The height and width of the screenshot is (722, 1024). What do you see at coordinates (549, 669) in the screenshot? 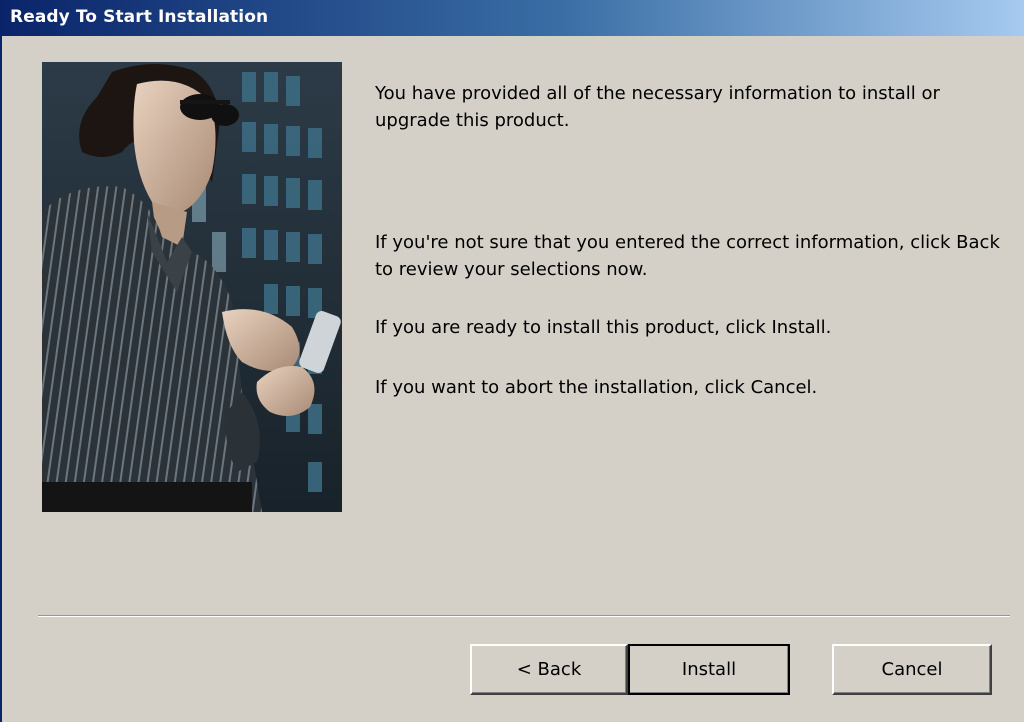
I see `back-button: < Back` at bounding box center [549, 669].